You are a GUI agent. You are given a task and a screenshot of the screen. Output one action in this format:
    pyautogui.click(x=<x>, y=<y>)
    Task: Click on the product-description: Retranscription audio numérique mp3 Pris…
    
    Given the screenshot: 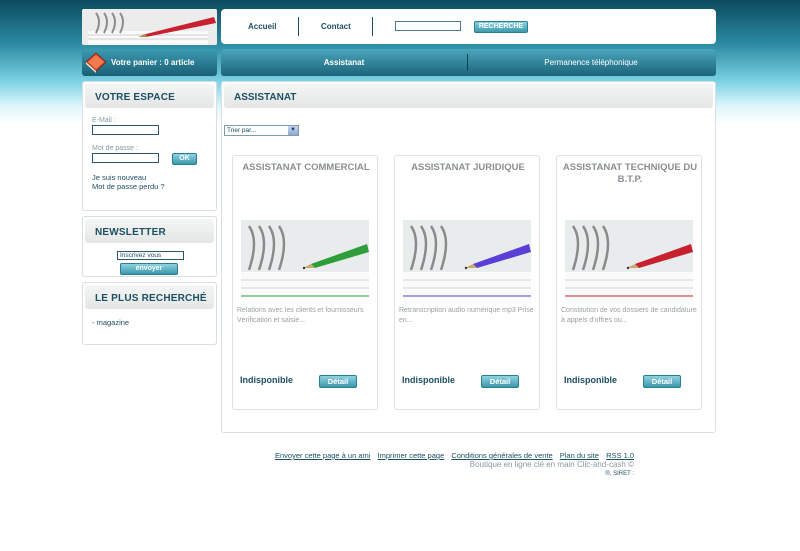 What is the action you would take?
    pyautogui.click(x=466, y=315)
    